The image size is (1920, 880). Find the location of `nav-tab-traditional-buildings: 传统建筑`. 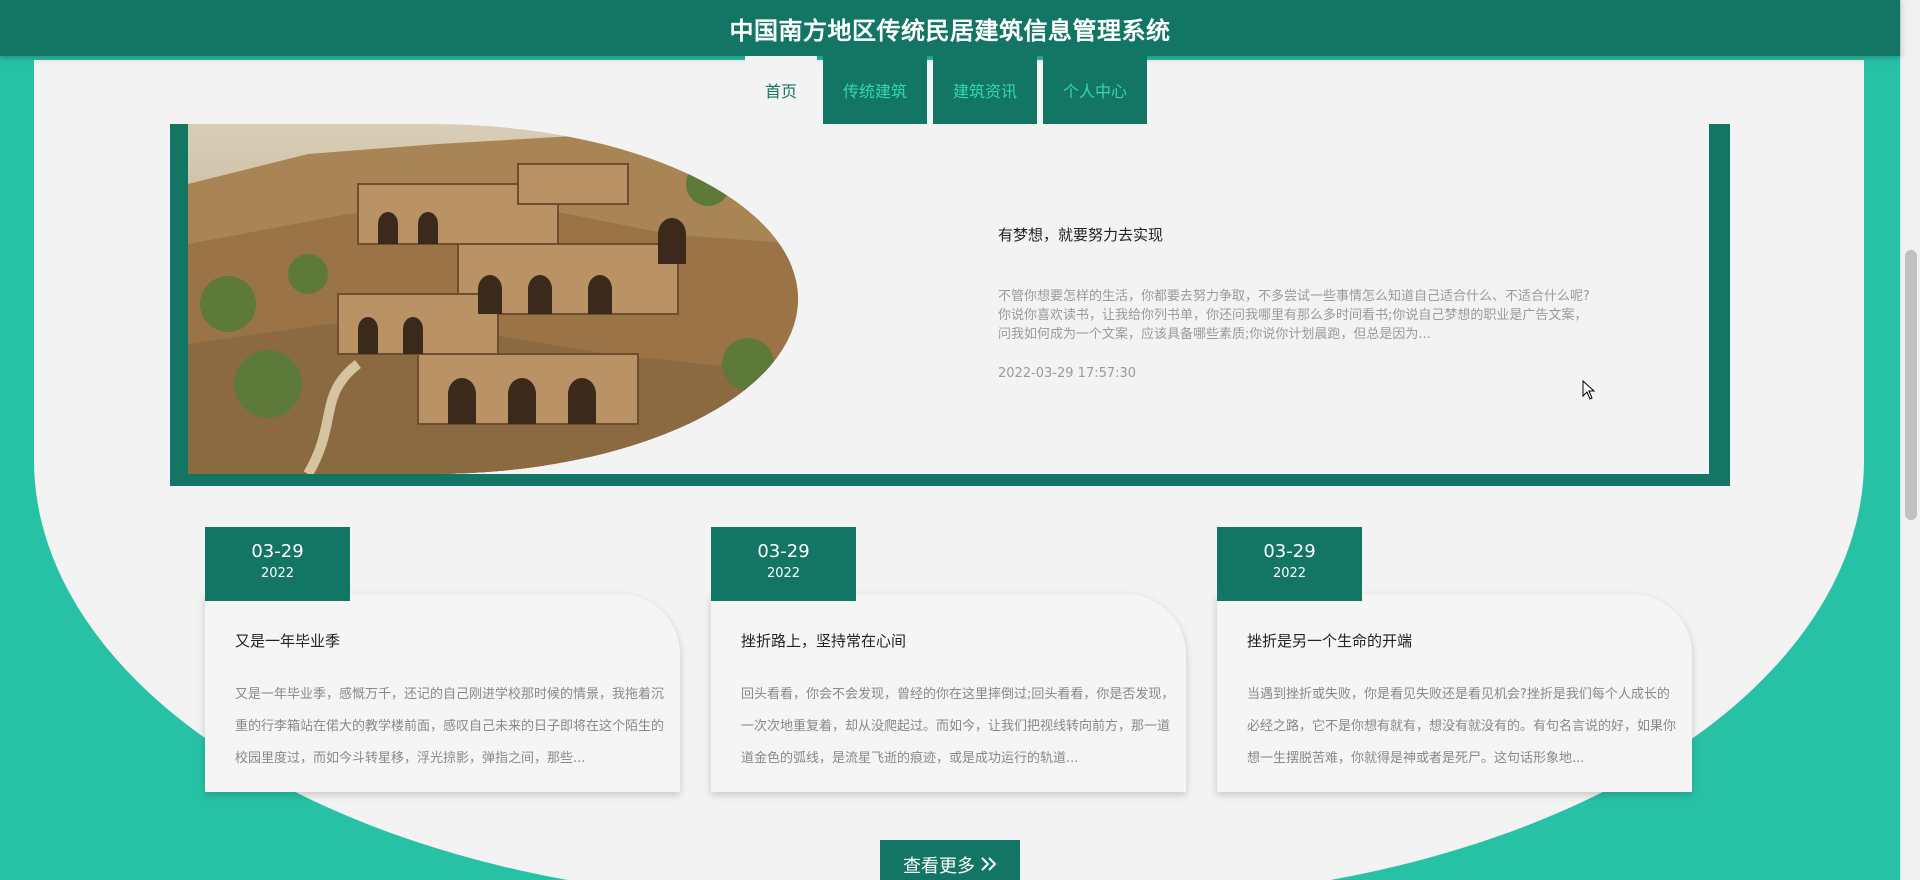

nav-tab-traditional-buildings: 传统建筑 is located at coordinates (875, 90).